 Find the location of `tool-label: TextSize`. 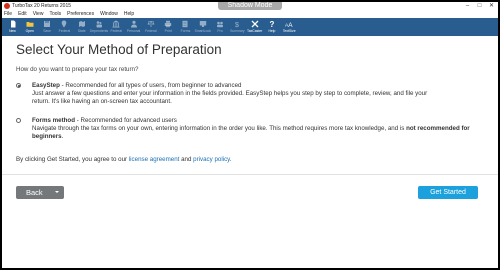

tool-label: TextSize is located at coordinates (289, 31).